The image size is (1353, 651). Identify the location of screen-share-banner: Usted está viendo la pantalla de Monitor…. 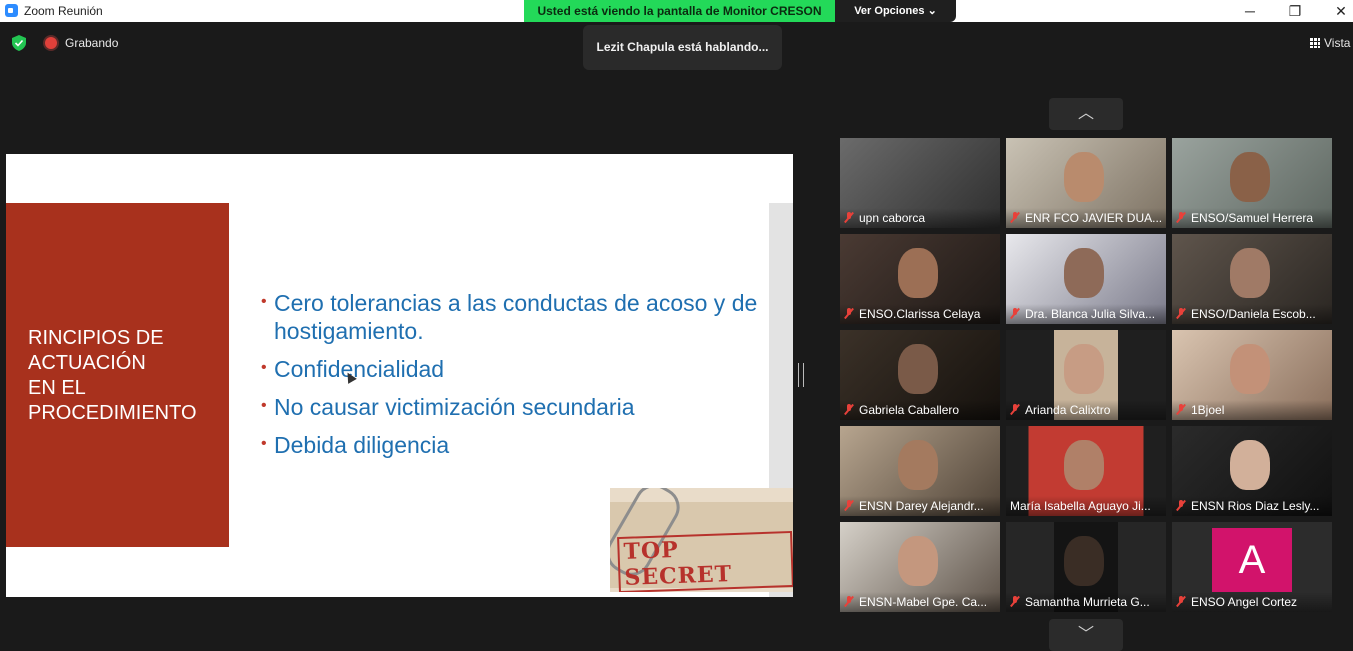
(679, 11).